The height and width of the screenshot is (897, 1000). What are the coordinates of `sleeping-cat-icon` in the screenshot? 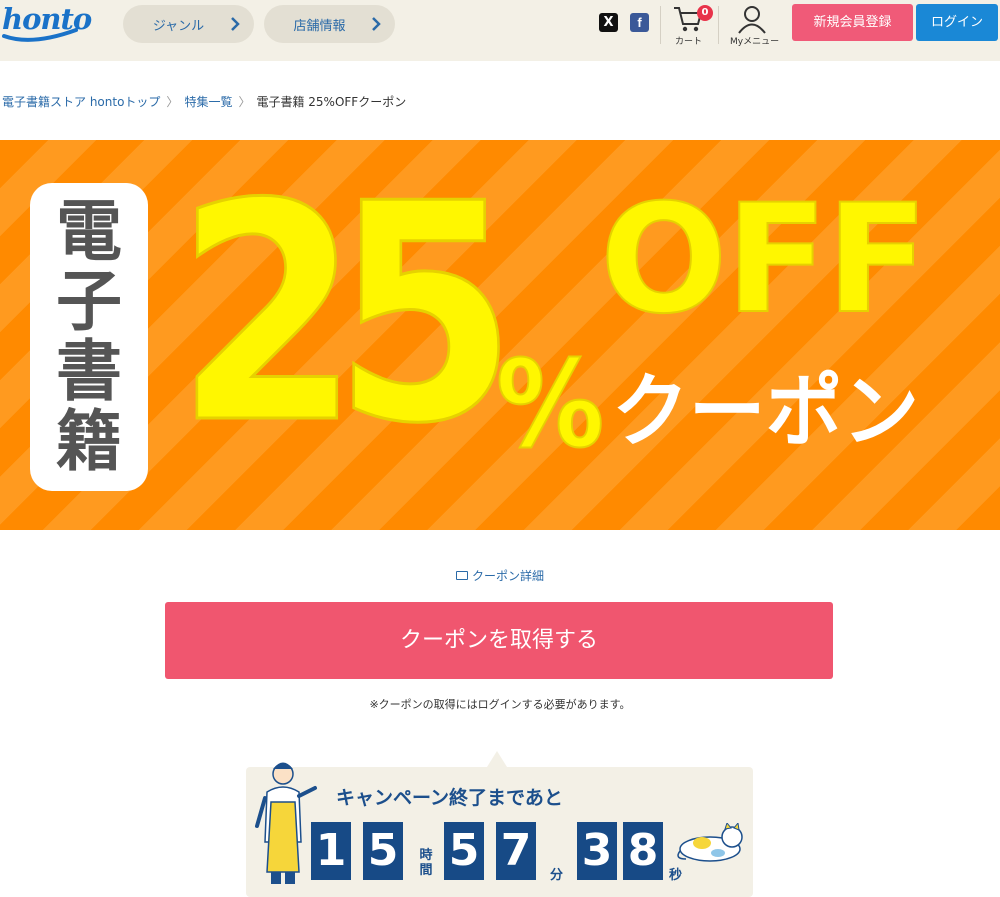 It's located at (710, 842).